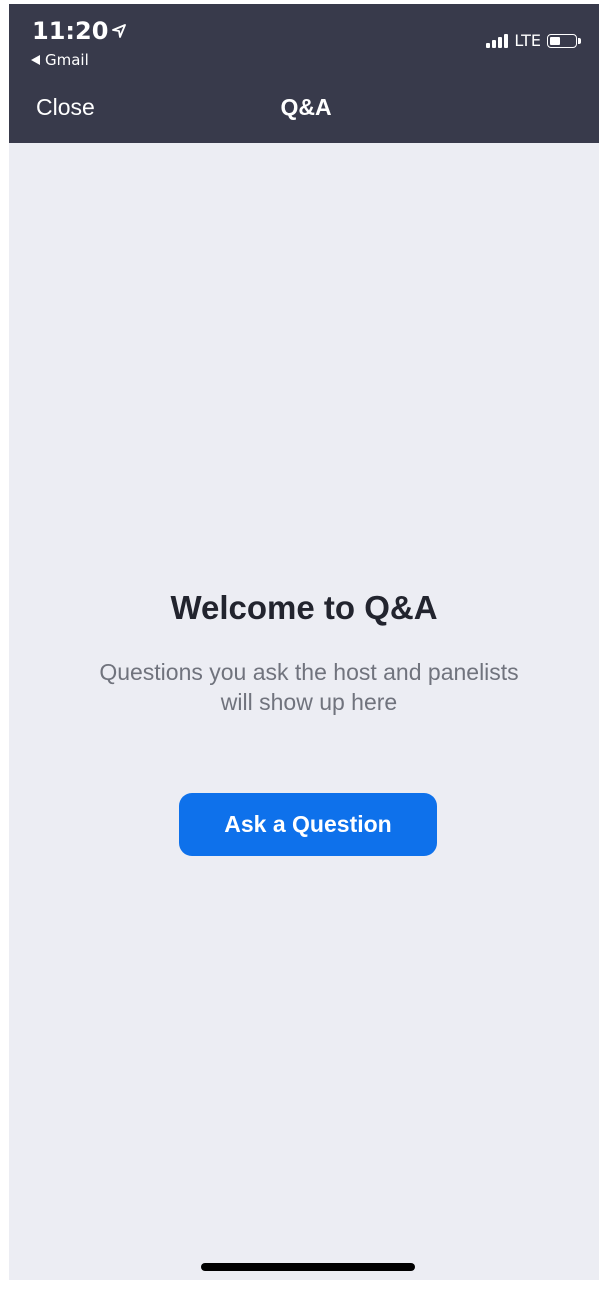 The width and height of the screenshot is (608, 1289). Describe the element at coordinates (308, 824) in the screenshot. I see `ask-question-button: Ask a Question` at that location.